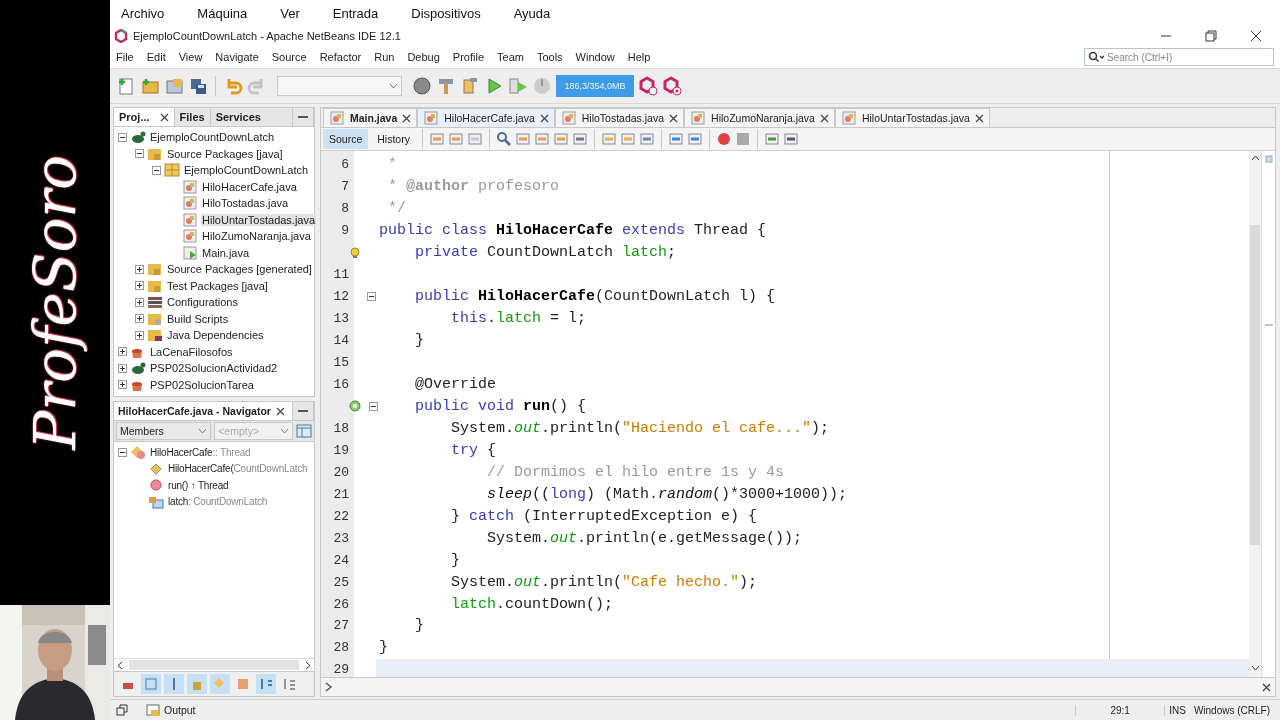 The height and width of the screenshot is (720, 1280). What do you see at coordinates (217, 285) in the screenshot?
I see `tree-item: Test Packages [java]` at bounding box center [217, 285].